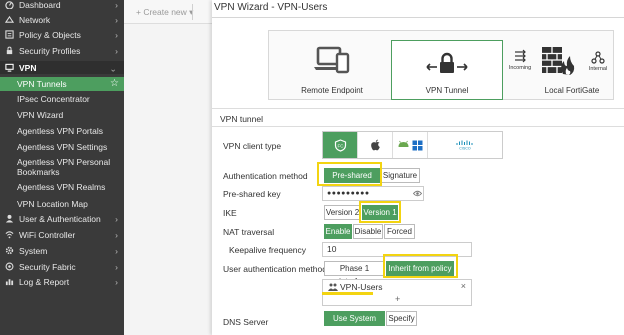  Describe the element at coordinates (10, 35) in the screenshot. I see `policy-icon` at that location.